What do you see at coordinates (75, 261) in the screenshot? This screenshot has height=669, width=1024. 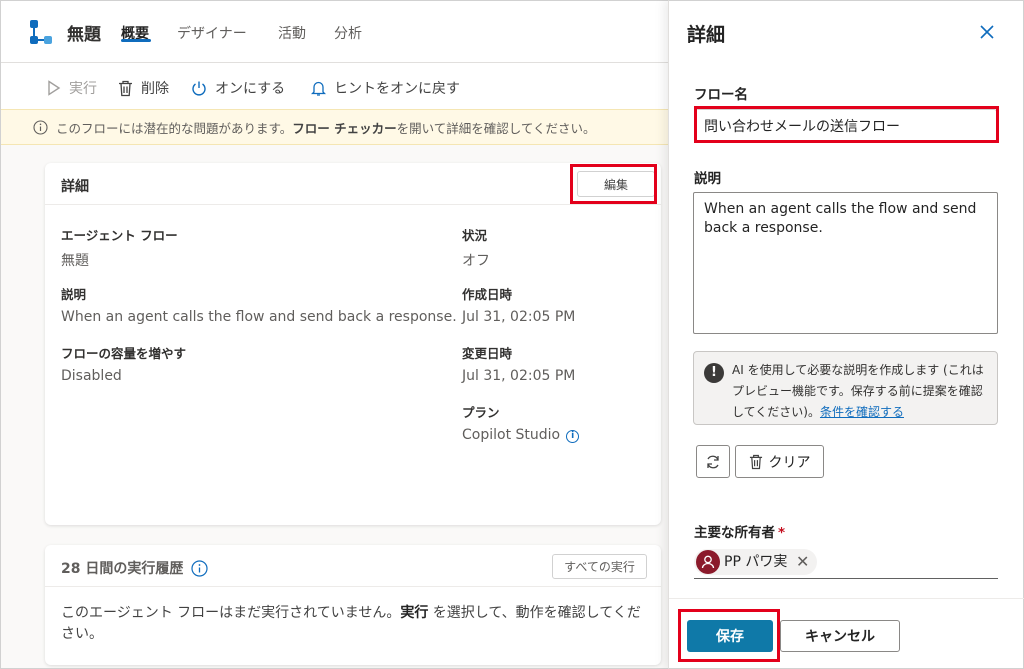 I see `field-value: 無題` at bounding box center [75, 261].